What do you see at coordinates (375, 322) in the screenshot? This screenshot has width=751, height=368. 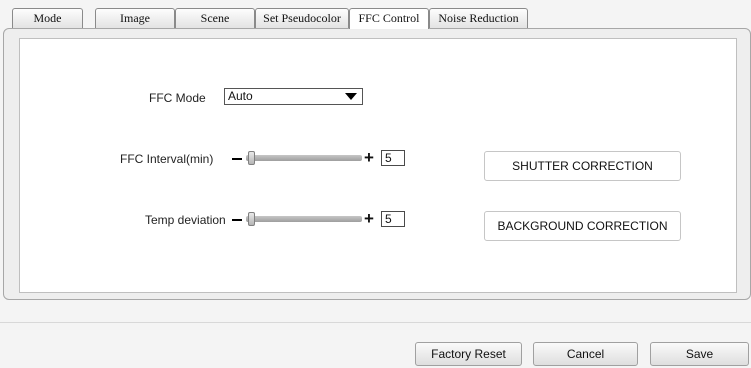 I see `footer-divider` at bounding box center [375, 322].